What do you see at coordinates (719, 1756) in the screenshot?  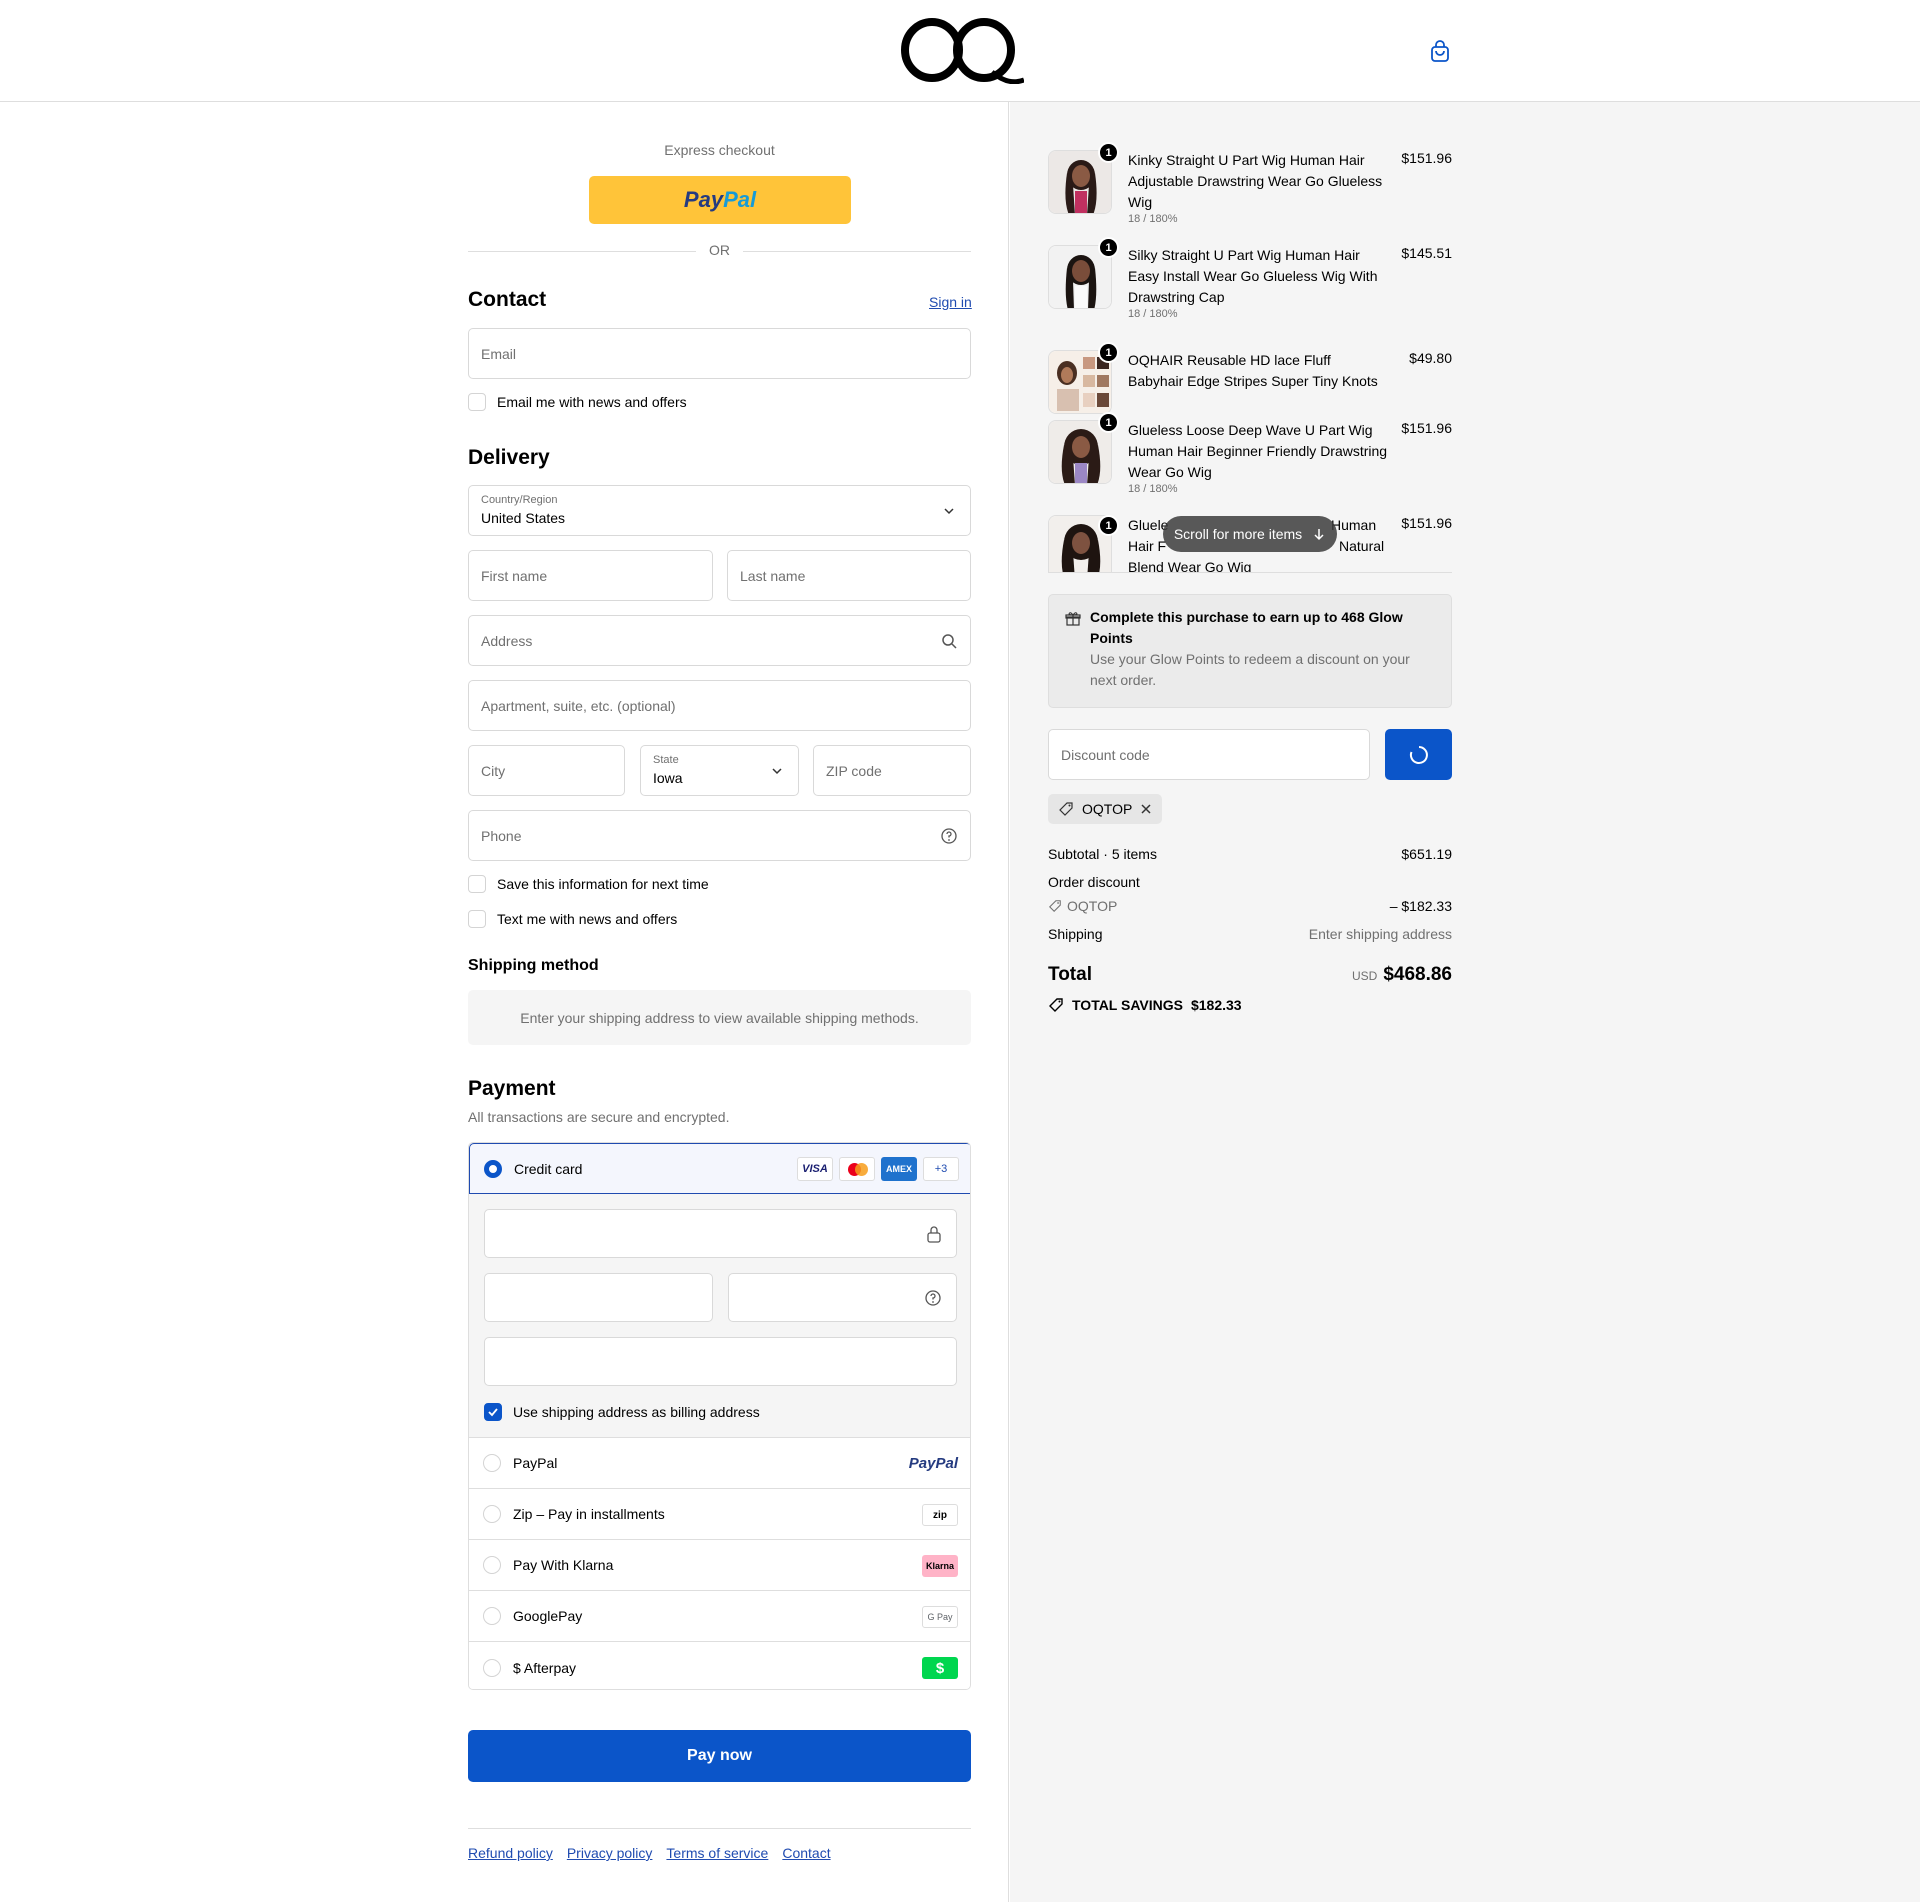 I see `pay-now-button: Pay now` at bounding box center [719, 1756].